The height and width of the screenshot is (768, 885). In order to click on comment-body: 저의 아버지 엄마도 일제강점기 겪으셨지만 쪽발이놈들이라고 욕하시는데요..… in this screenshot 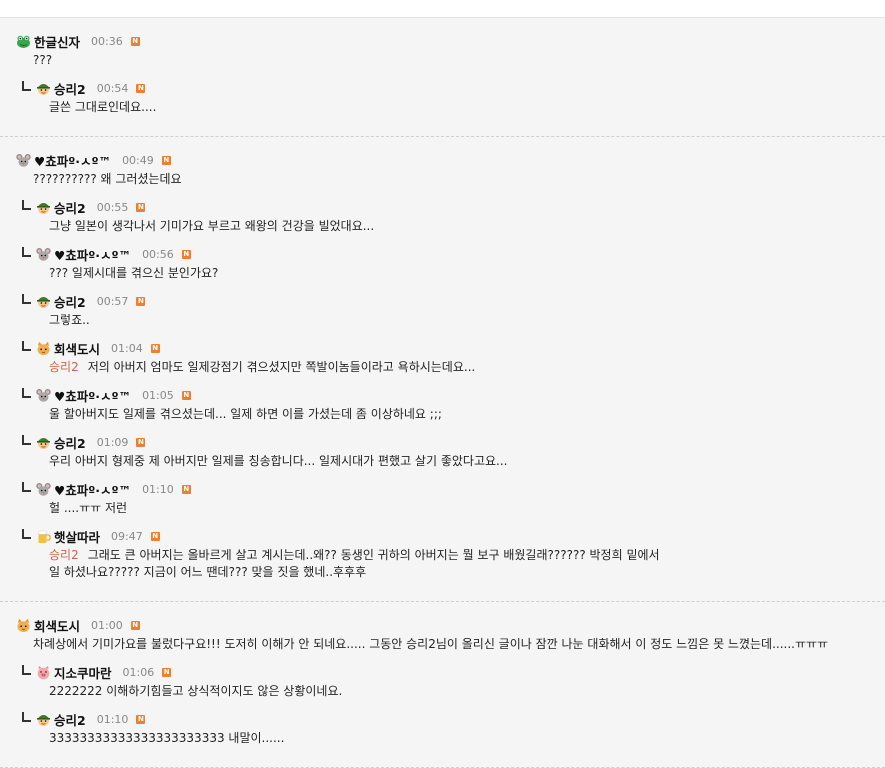, I will do `click(281, 367)`.